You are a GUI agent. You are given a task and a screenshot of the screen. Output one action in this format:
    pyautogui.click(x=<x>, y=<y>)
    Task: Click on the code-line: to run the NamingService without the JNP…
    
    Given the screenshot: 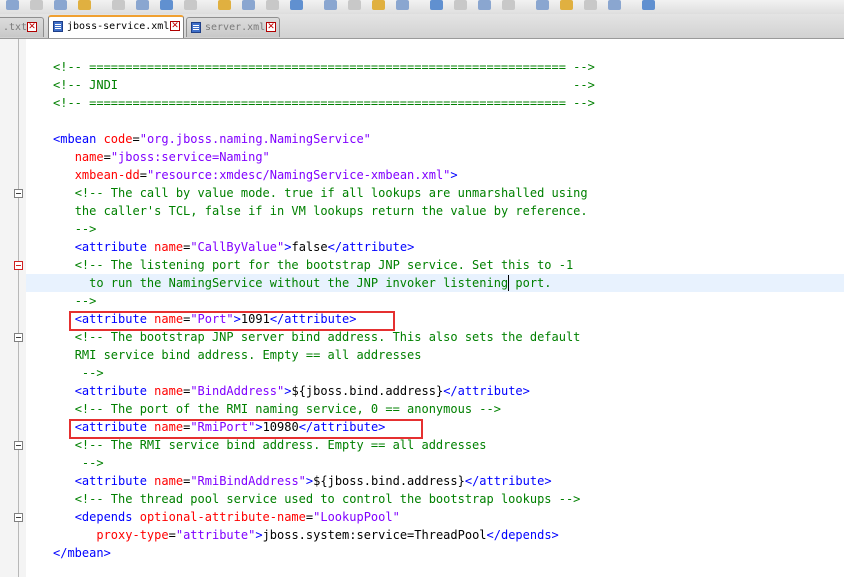 What is the action you would take?
    pyautogui.click(x=302, y=283)
    